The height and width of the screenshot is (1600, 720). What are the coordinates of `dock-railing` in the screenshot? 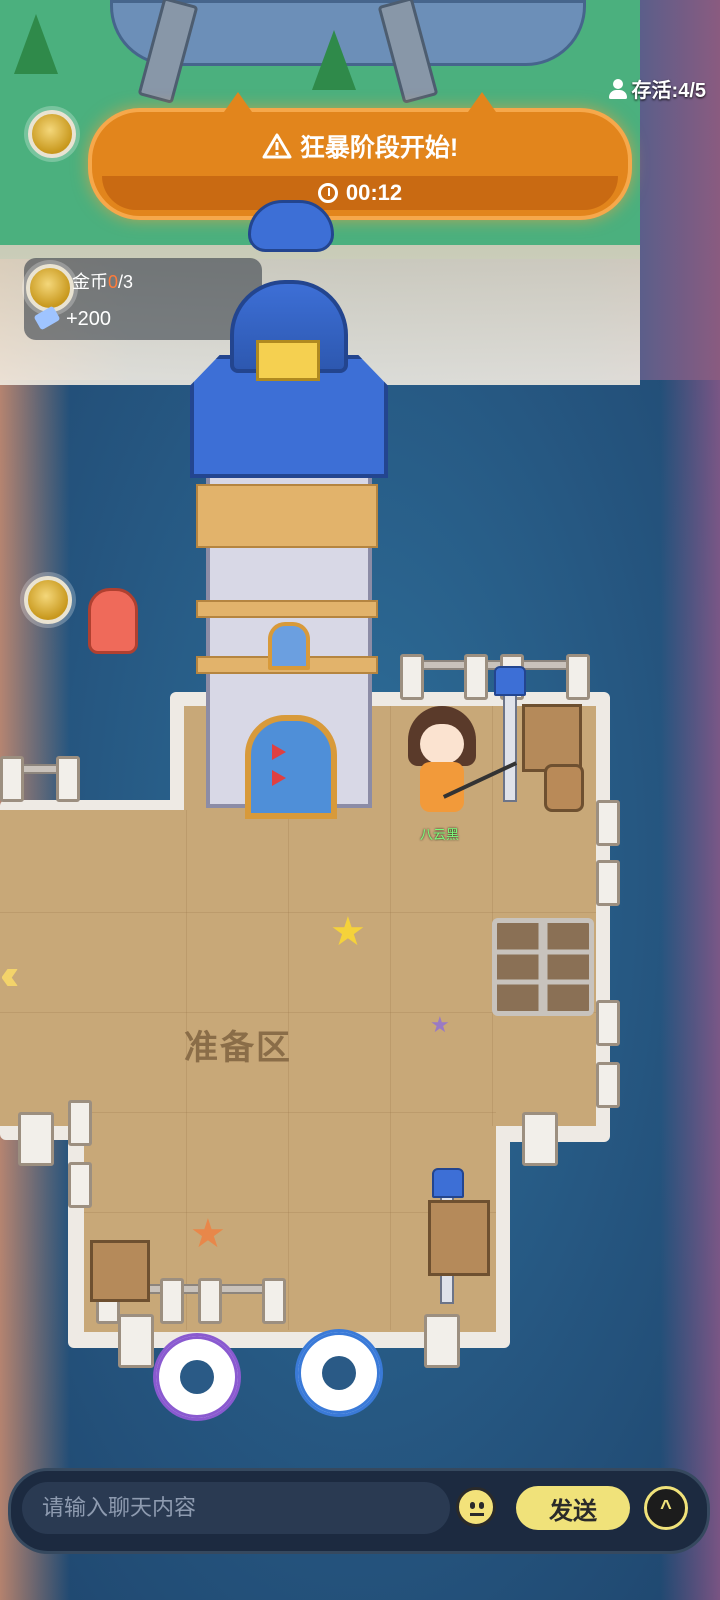 It's located at (492, 665).